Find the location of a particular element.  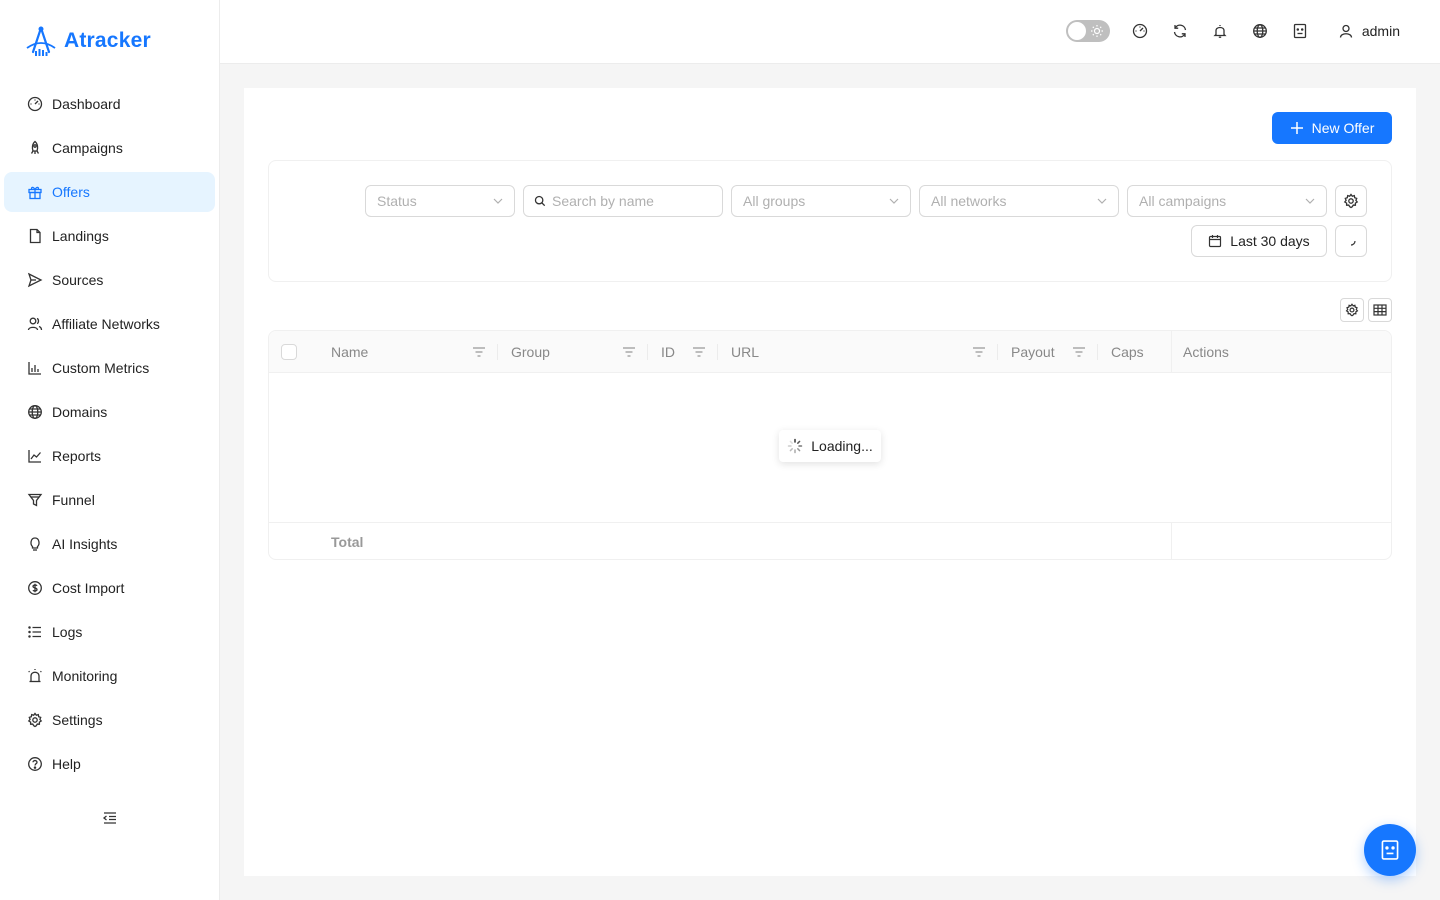

bulb-icon is located at coordinates (35, 544).